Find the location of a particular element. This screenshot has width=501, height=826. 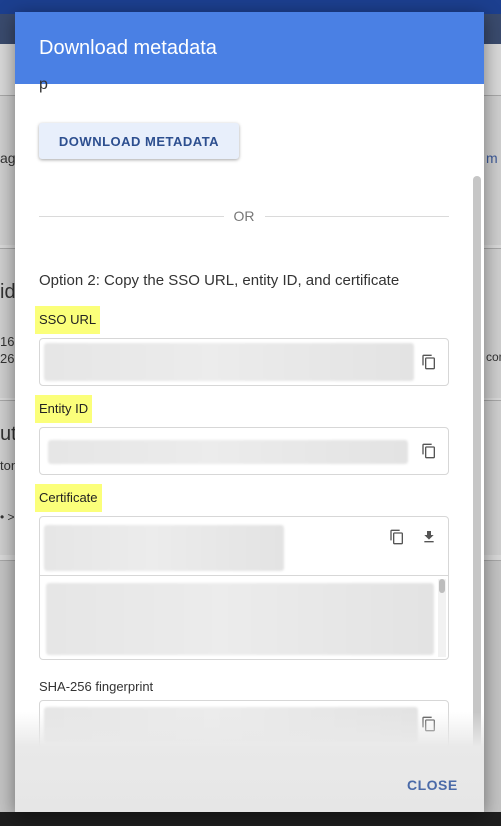

entity-id-label: Entity ID is located at coordinates (64, 409).